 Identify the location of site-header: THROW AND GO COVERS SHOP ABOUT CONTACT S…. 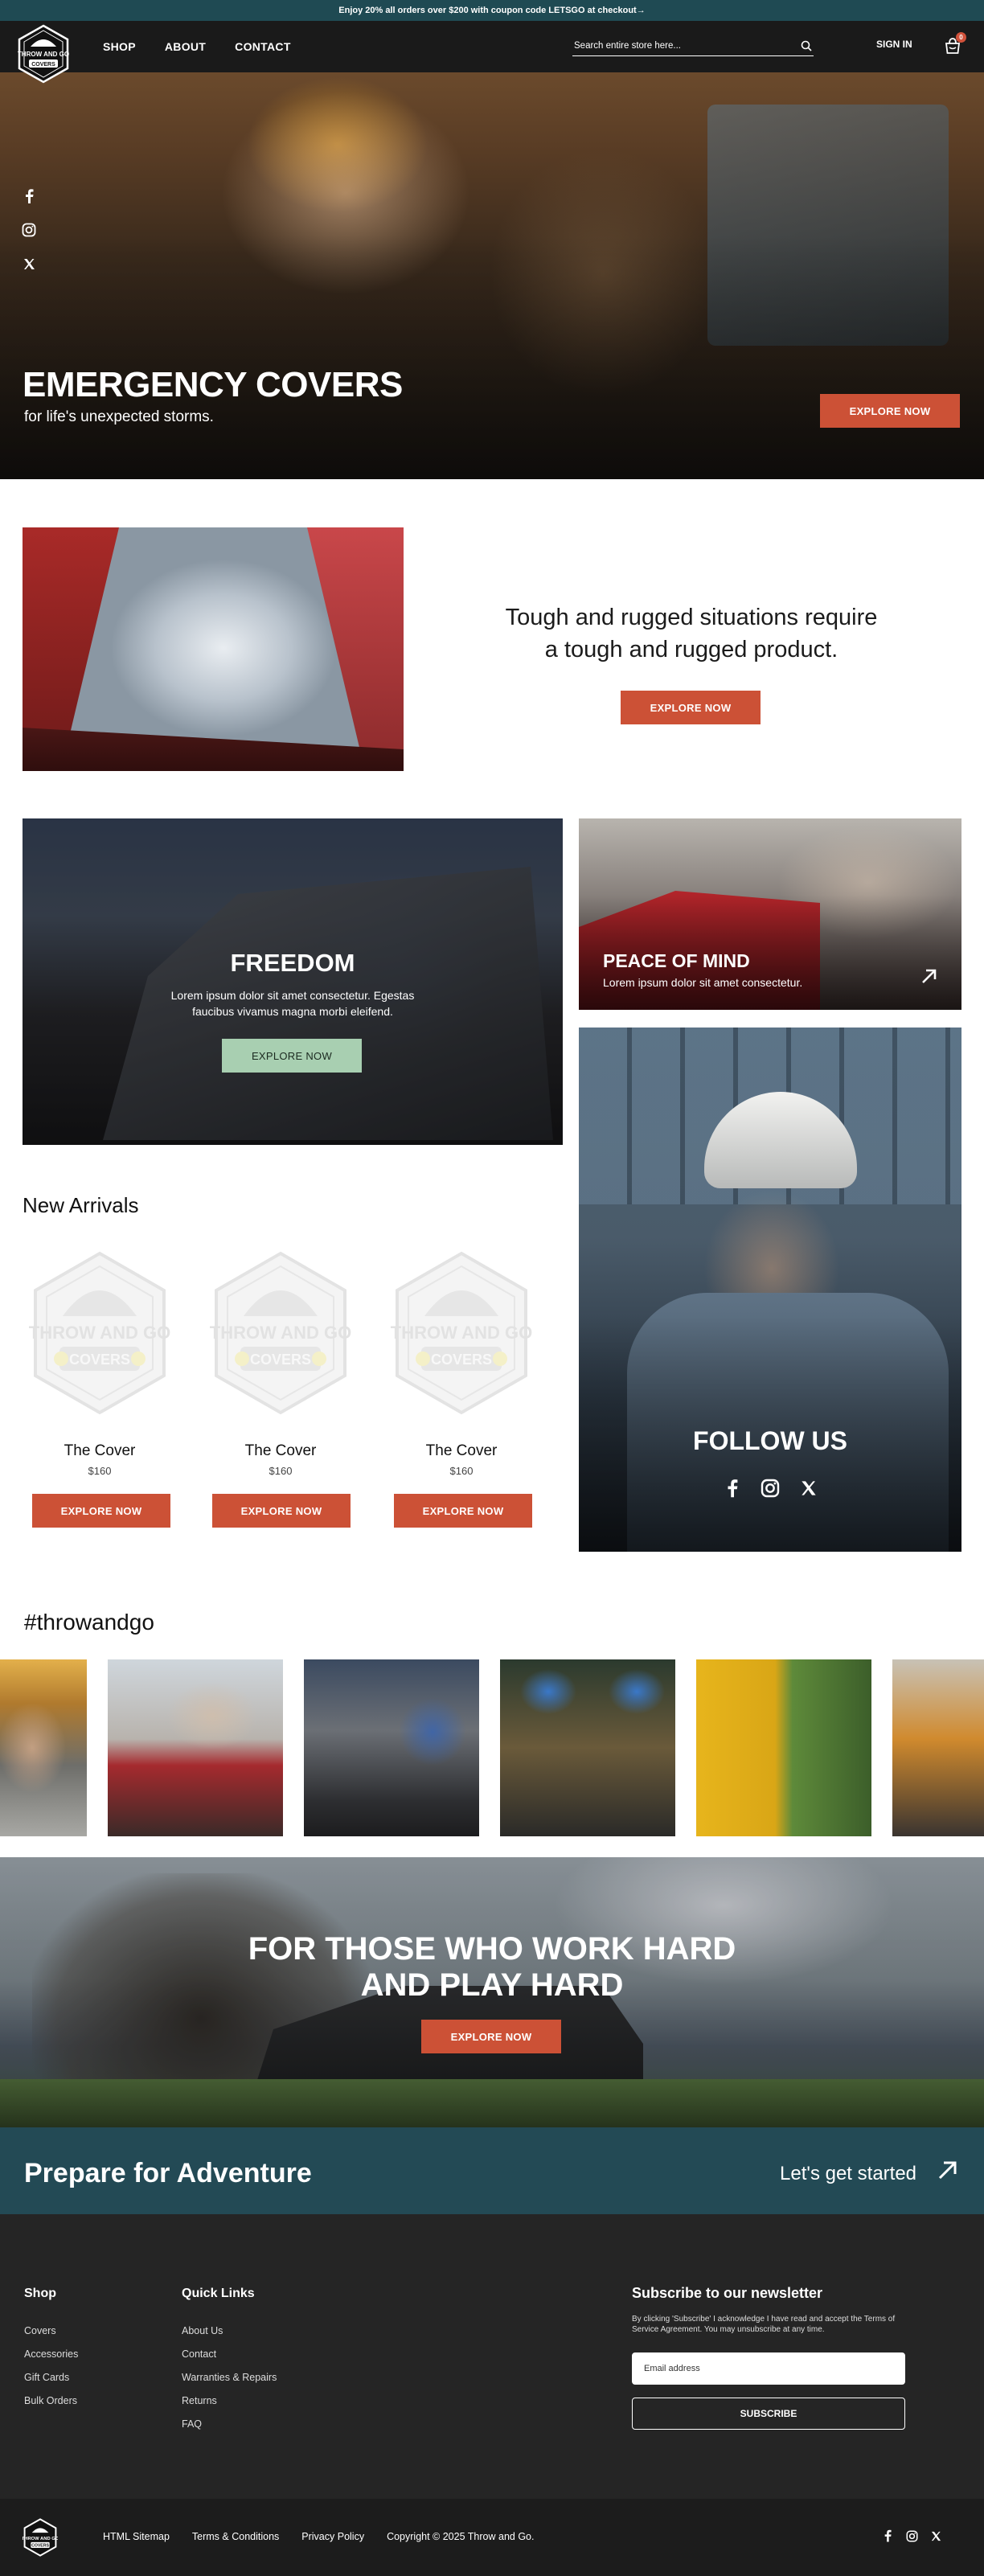
(492, 52).